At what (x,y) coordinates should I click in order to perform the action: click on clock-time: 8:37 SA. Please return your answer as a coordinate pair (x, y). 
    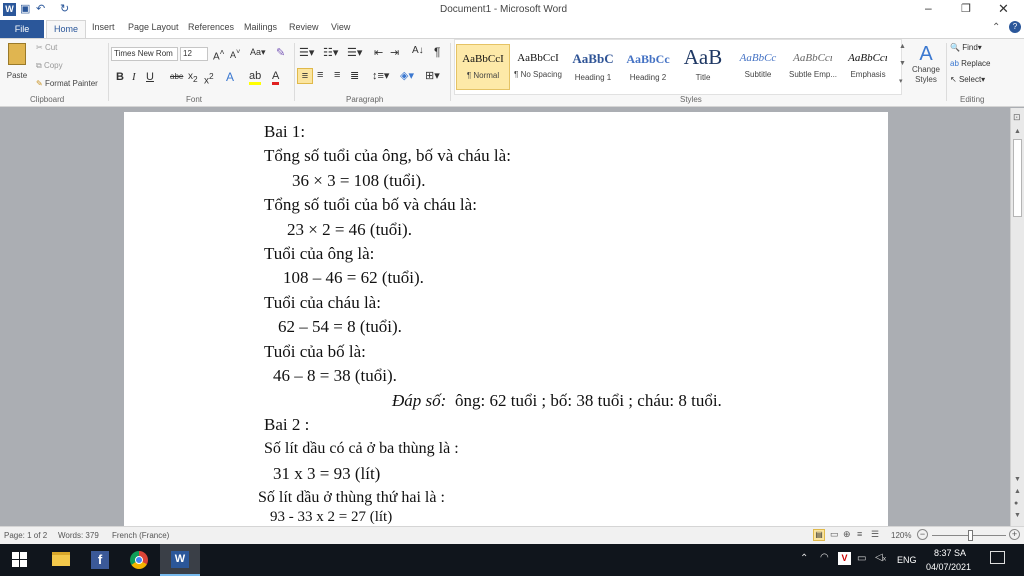
    Looking at the image, I should click on (950, 553).